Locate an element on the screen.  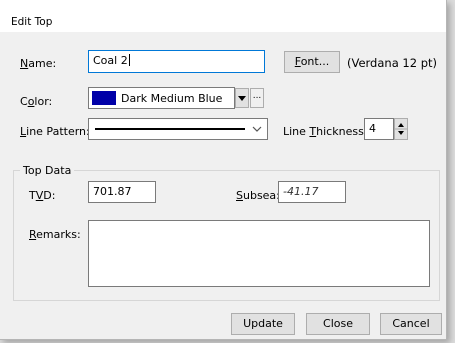
cancel-button: Cancel is located at coordinates (411, 324).